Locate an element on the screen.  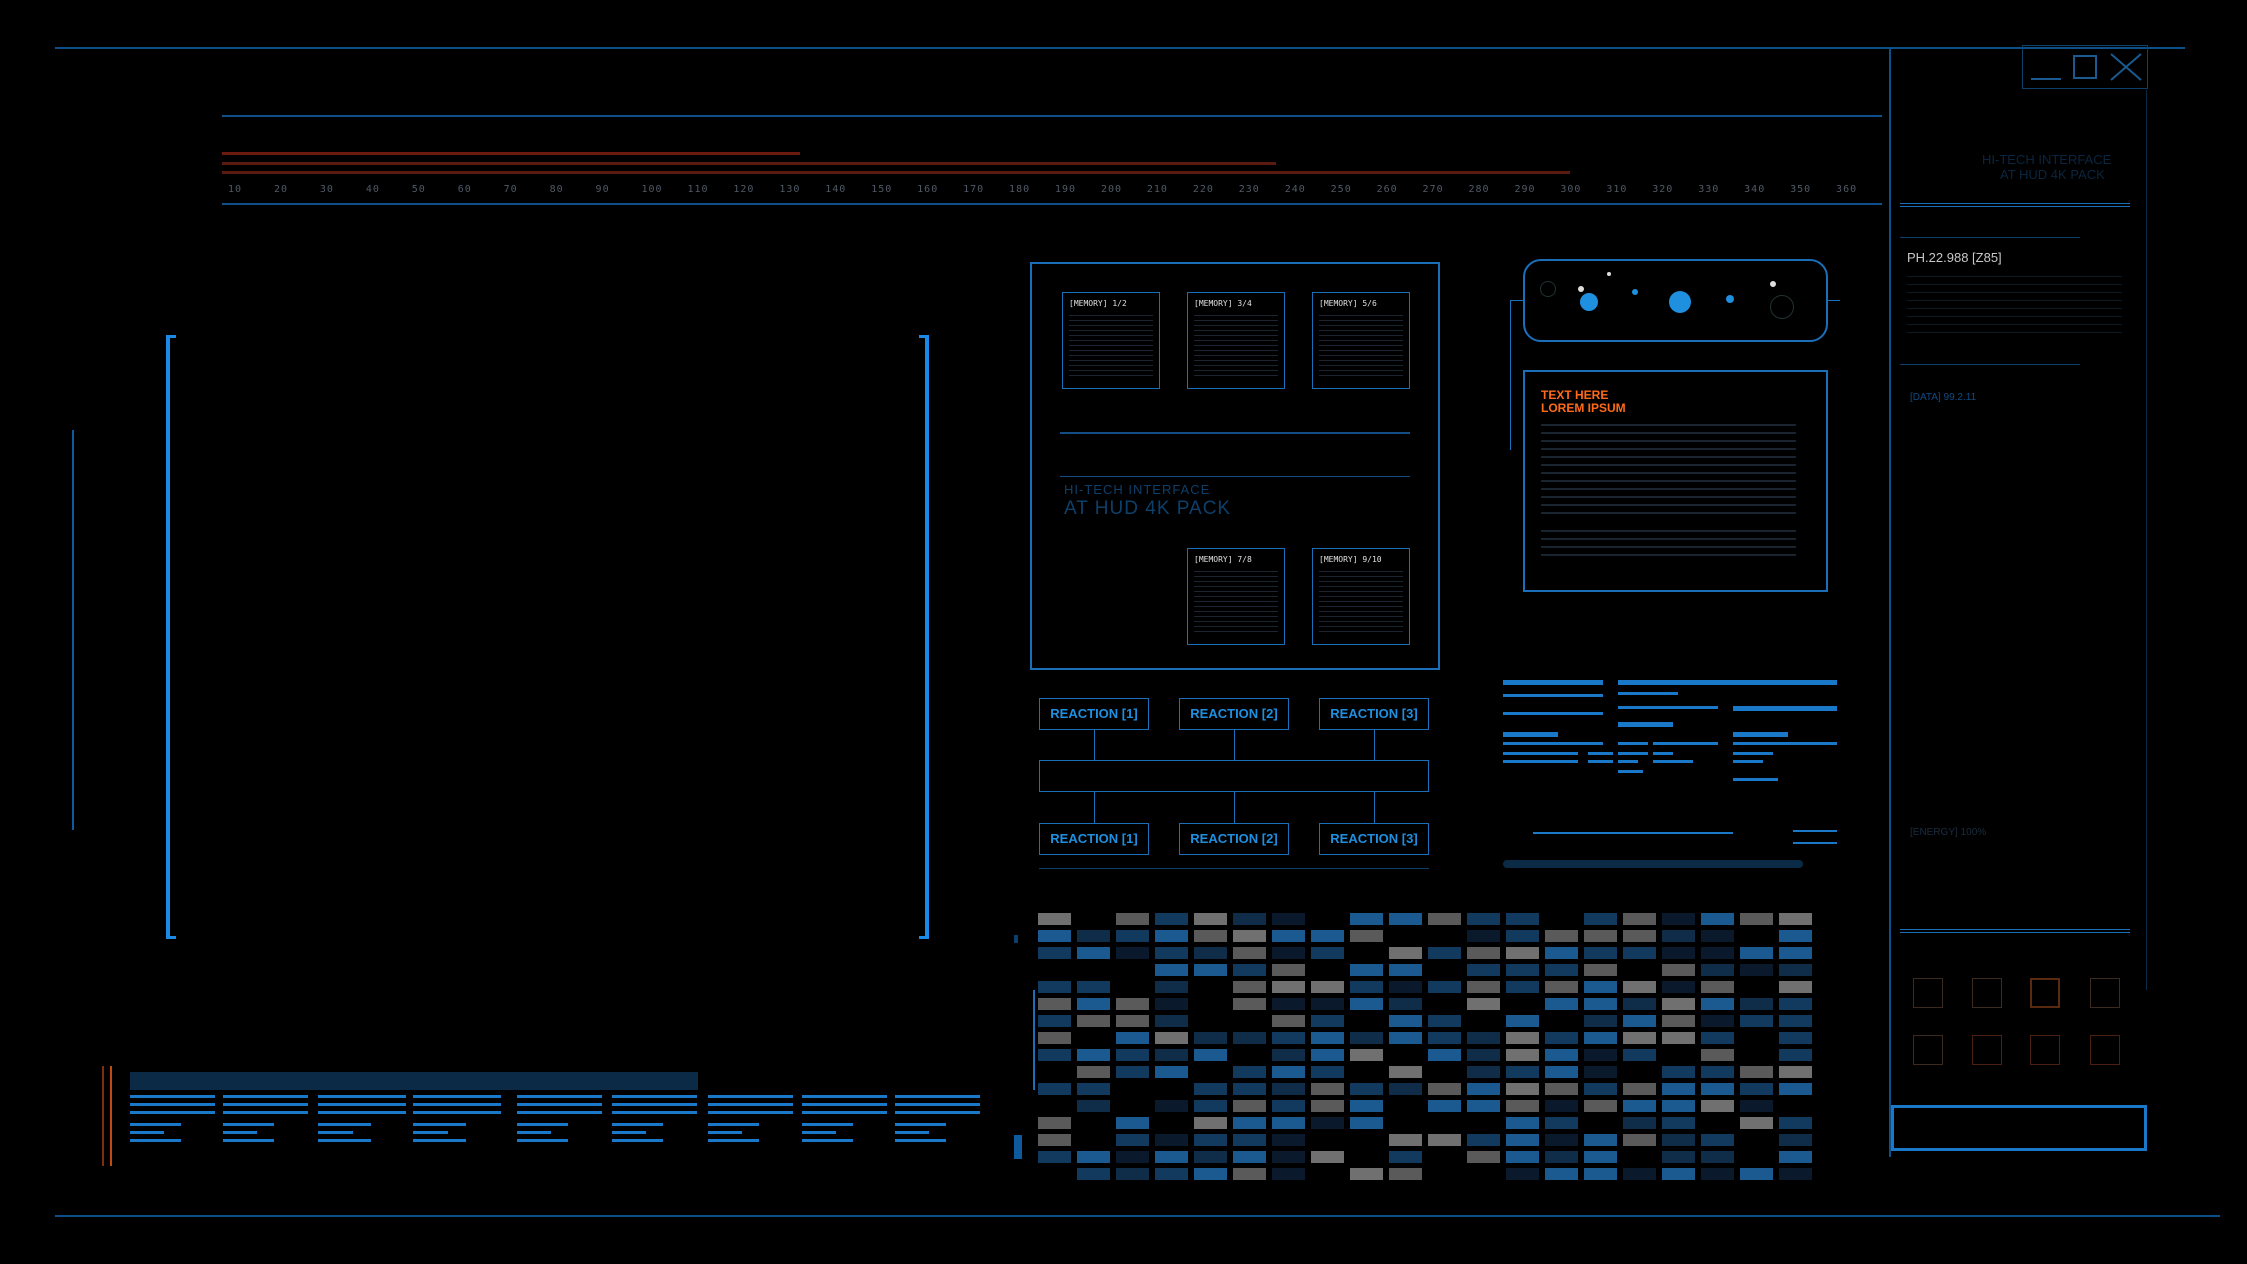
memory-card-label: [MEMORY] 5/6 is located at coordinates (1348, 303).